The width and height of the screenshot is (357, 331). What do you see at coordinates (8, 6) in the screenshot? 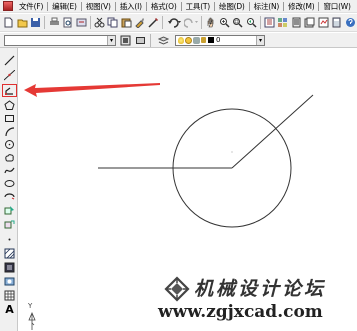
I see `app-logo-icon` at bounding box center [8, 6].